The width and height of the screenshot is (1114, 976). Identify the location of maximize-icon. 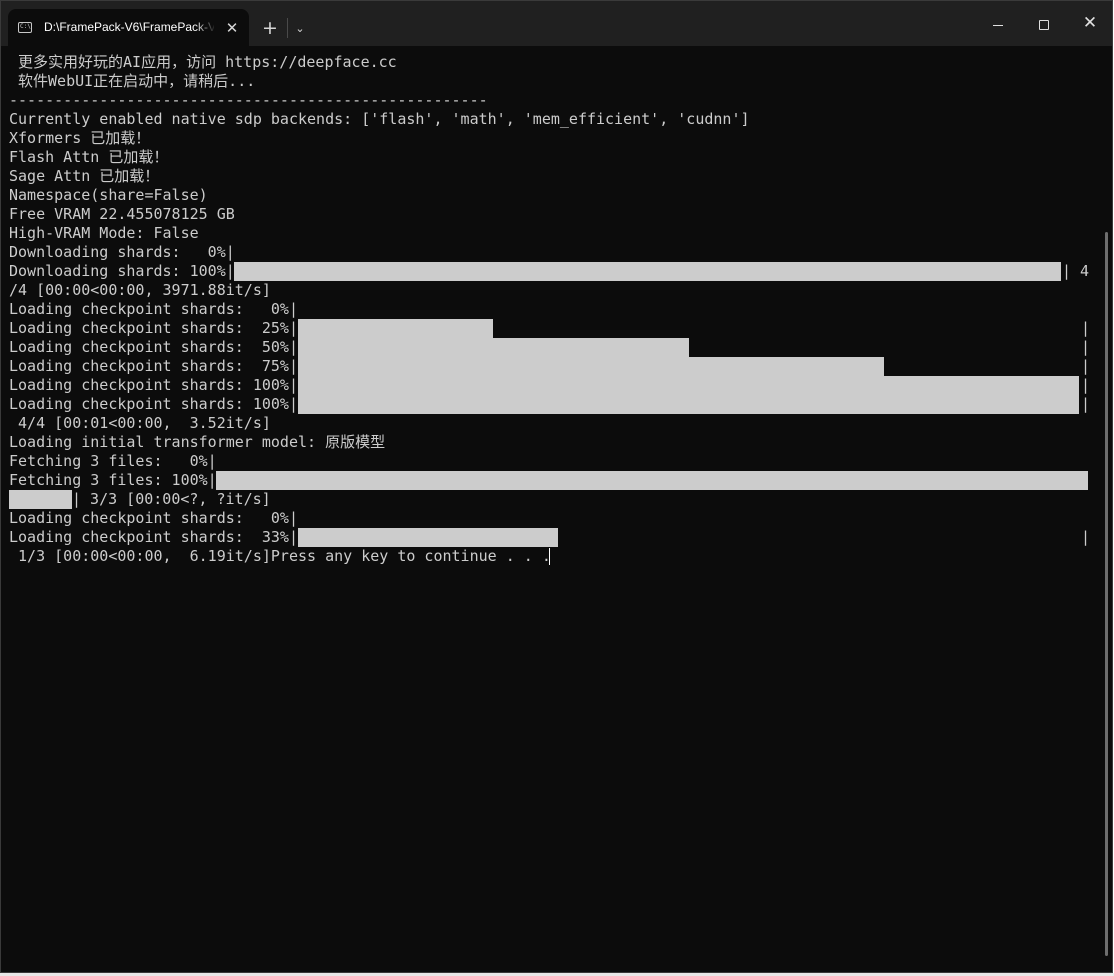
(1044, 25).